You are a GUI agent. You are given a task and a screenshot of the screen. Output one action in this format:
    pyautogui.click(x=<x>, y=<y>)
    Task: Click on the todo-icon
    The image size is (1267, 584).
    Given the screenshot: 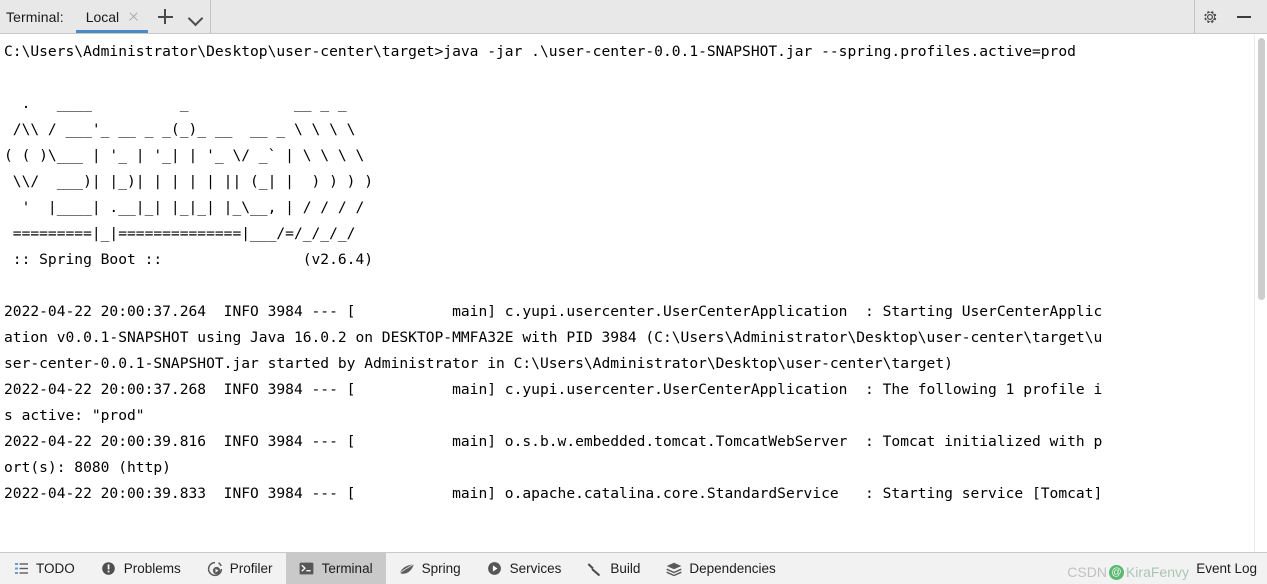 What is the action you would take?
    pyautogui.click(x=21, y=569)
    